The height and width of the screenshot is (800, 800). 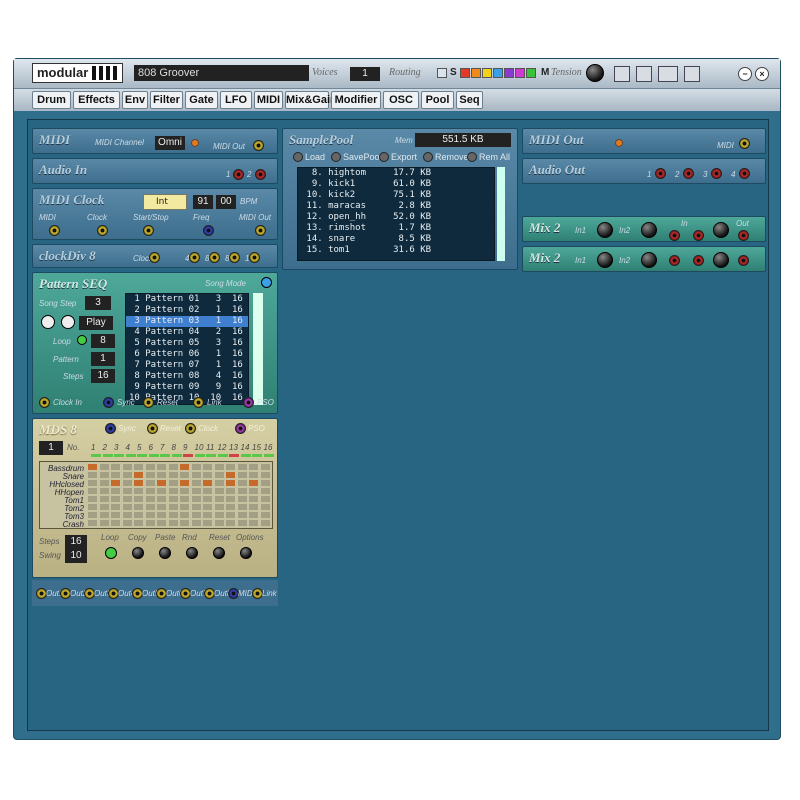 What do you see at coordinates (356, 100) in the screenshot?
I see `menu-modifier-button: Modifier` at bounding box center [356, 100].